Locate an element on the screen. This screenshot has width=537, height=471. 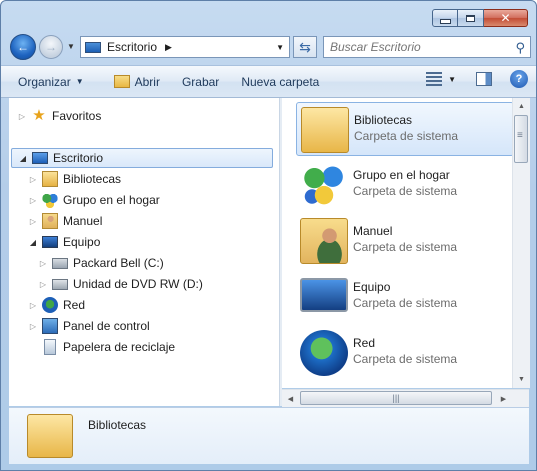
minimize-button is located at coordinates (445, 18).